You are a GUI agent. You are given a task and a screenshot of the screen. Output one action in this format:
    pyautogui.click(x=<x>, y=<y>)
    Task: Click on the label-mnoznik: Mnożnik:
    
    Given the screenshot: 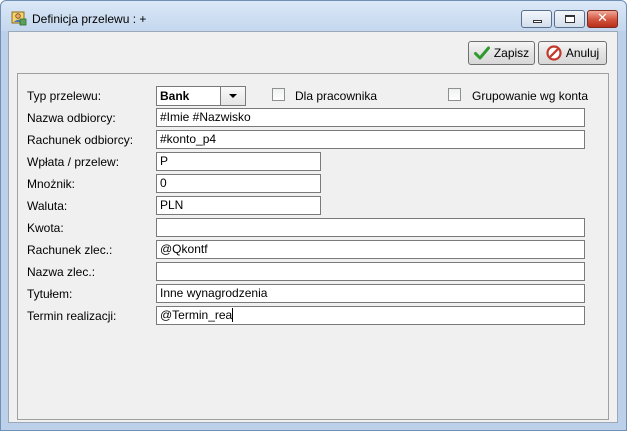 What is the action you would take?
    pyautogui.click(x=51, y=184)
    